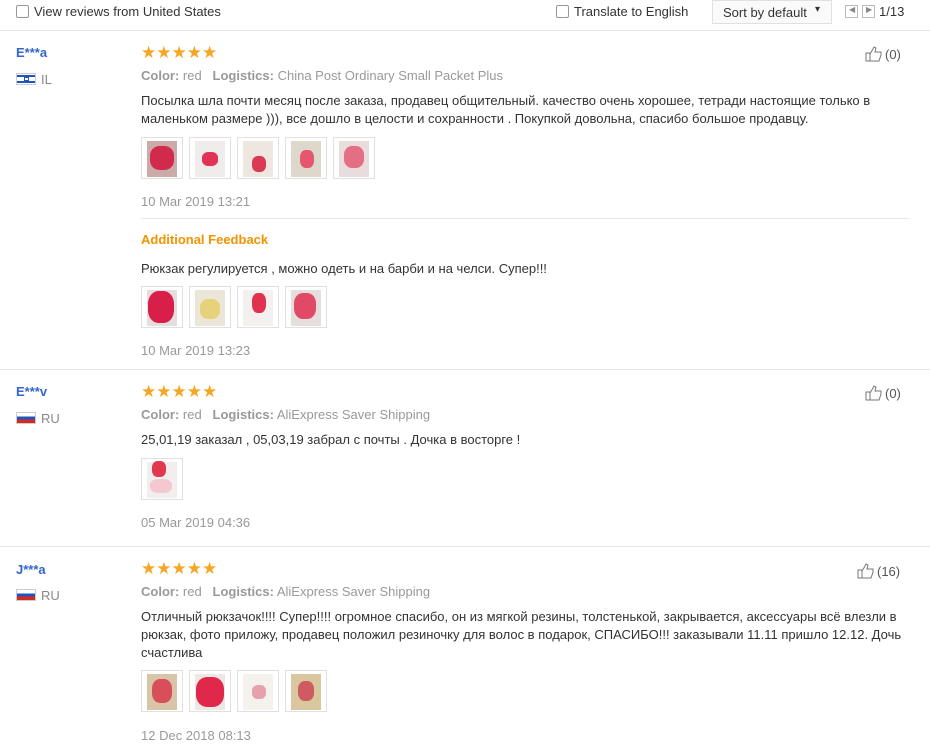  What do you see at coordinates (127, 11) in the screenshot?
I see `view-reviews-us-label: View reviews from United States` at bounding box center [127, 11].